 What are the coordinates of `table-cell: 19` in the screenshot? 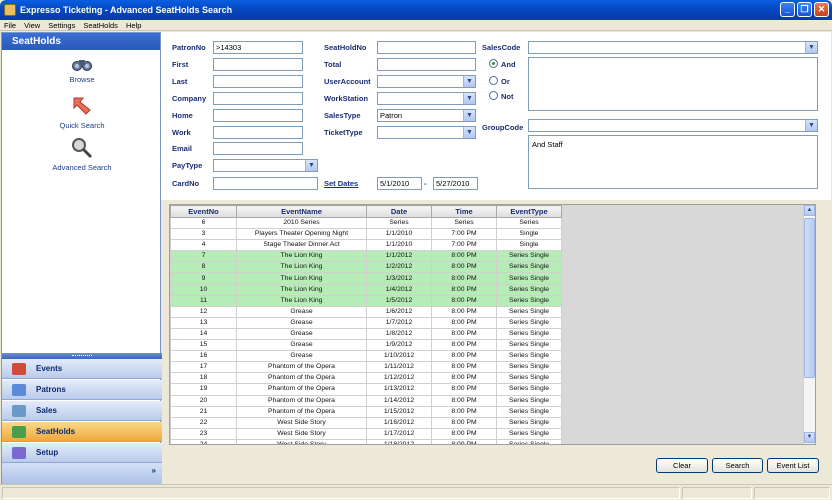 It's located at (203, 389).